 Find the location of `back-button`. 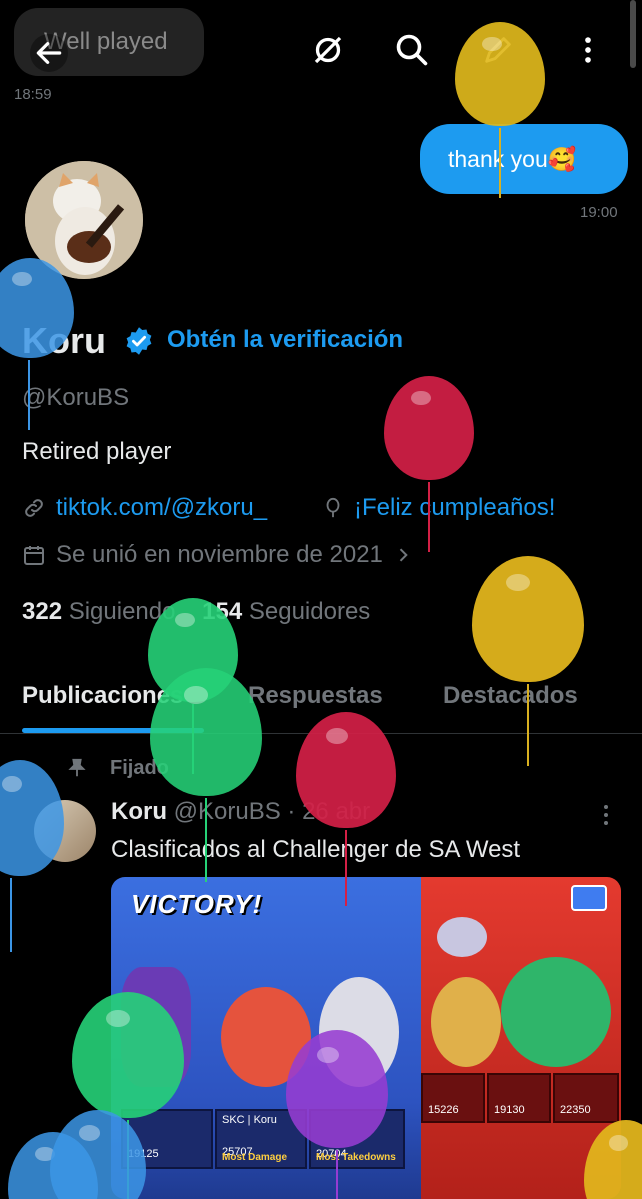

back-button is located at coordinates (49, 53).